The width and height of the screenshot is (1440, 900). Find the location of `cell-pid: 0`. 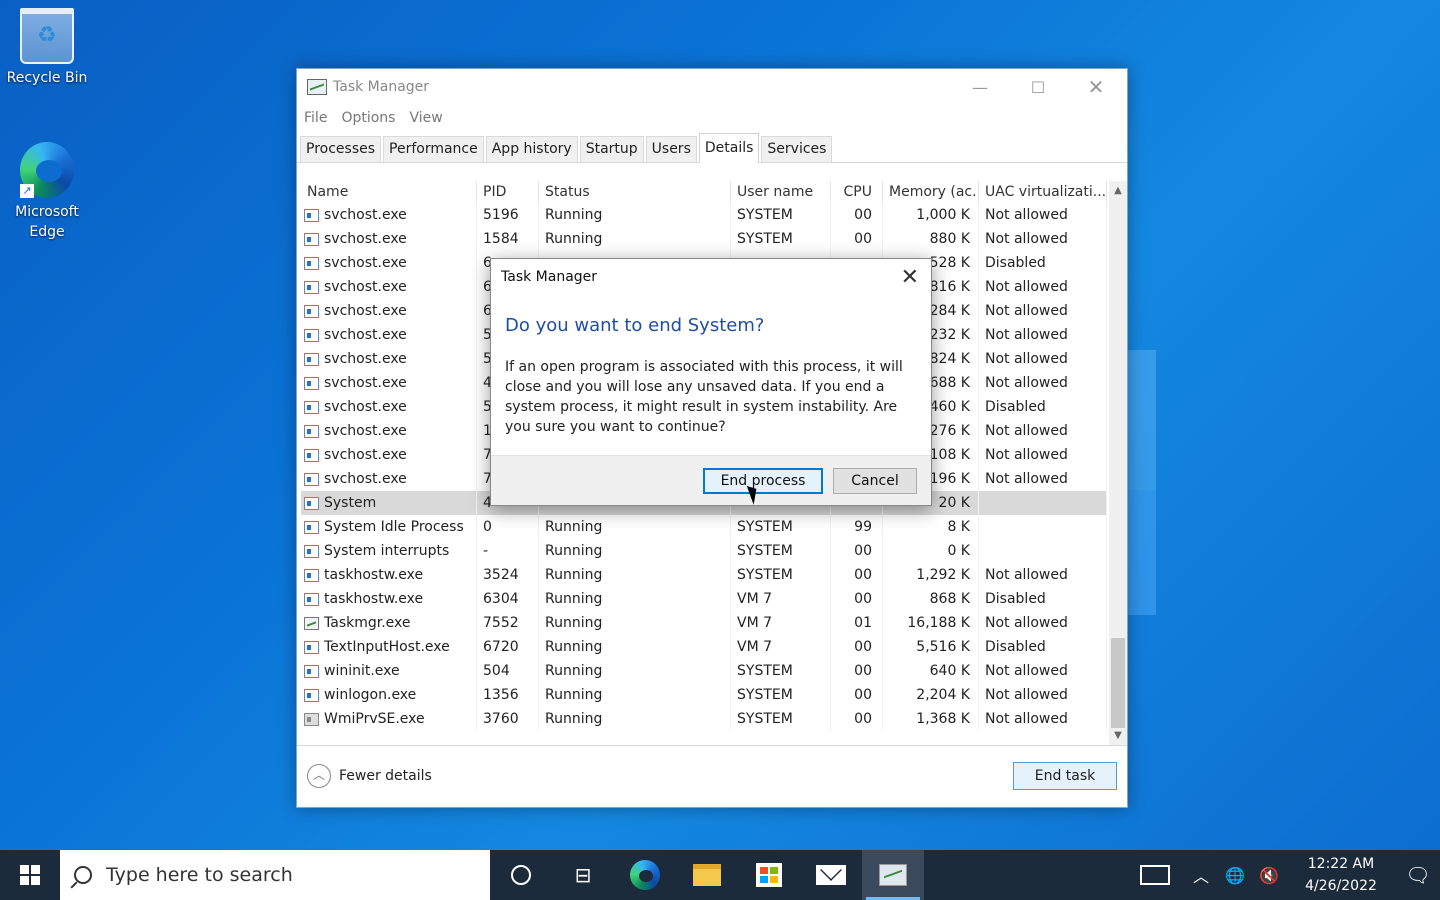

cell-pid: 0 is located at coordinates (508, 527).